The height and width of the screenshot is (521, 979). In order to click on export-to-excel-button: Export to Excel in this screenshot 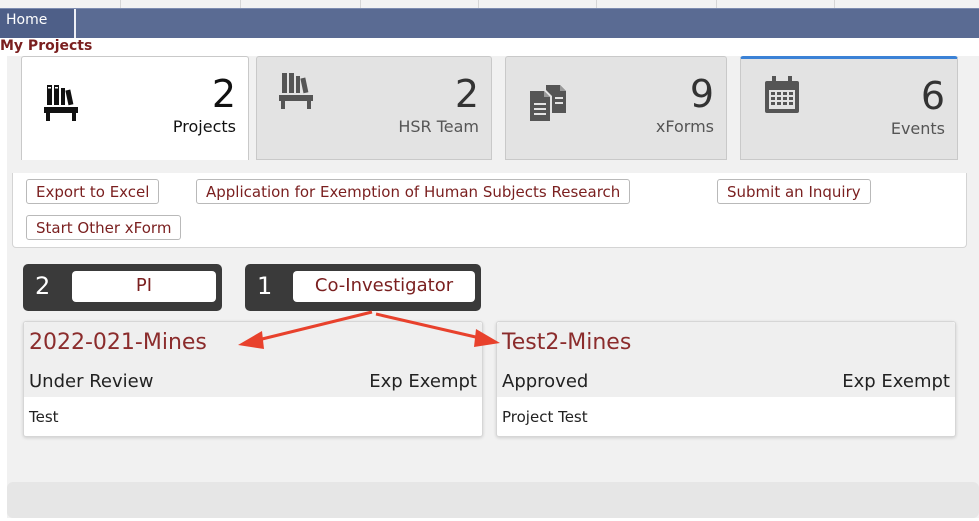, I will do `click(93, 191)`.